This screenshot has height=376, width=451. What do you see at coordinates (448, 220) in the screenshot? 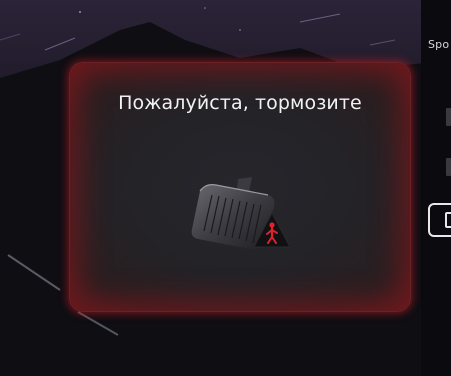
I see `door-icon` at bounding box center [448, 220].